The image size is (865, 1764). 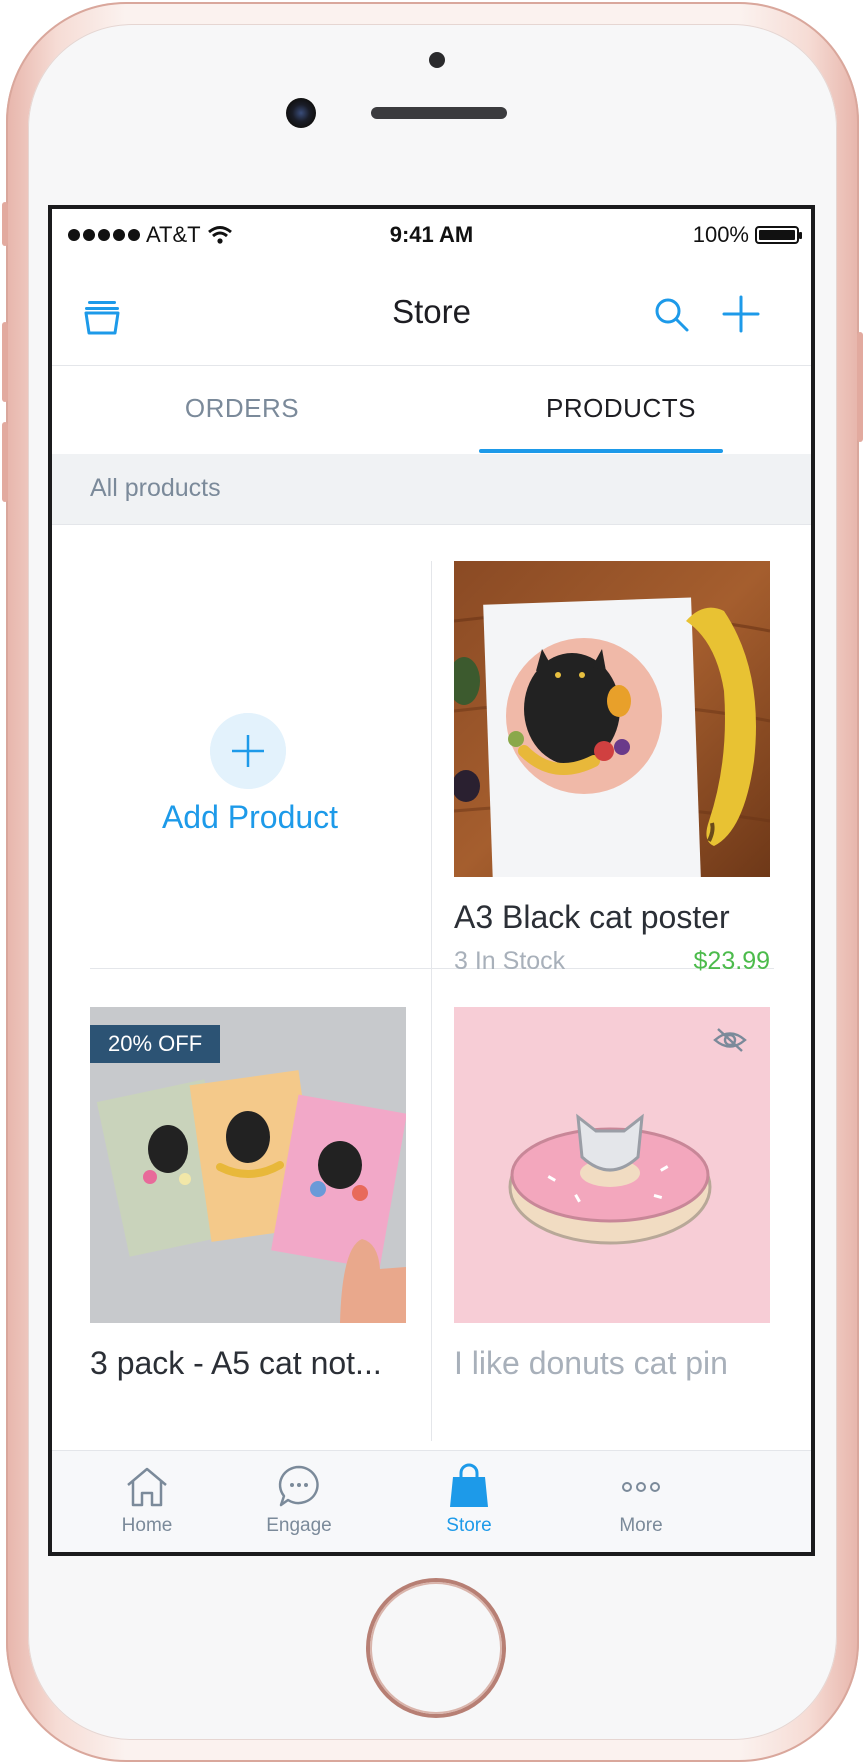 I want to click on tabbar-label: Engage, so click(x=299, y=1525).